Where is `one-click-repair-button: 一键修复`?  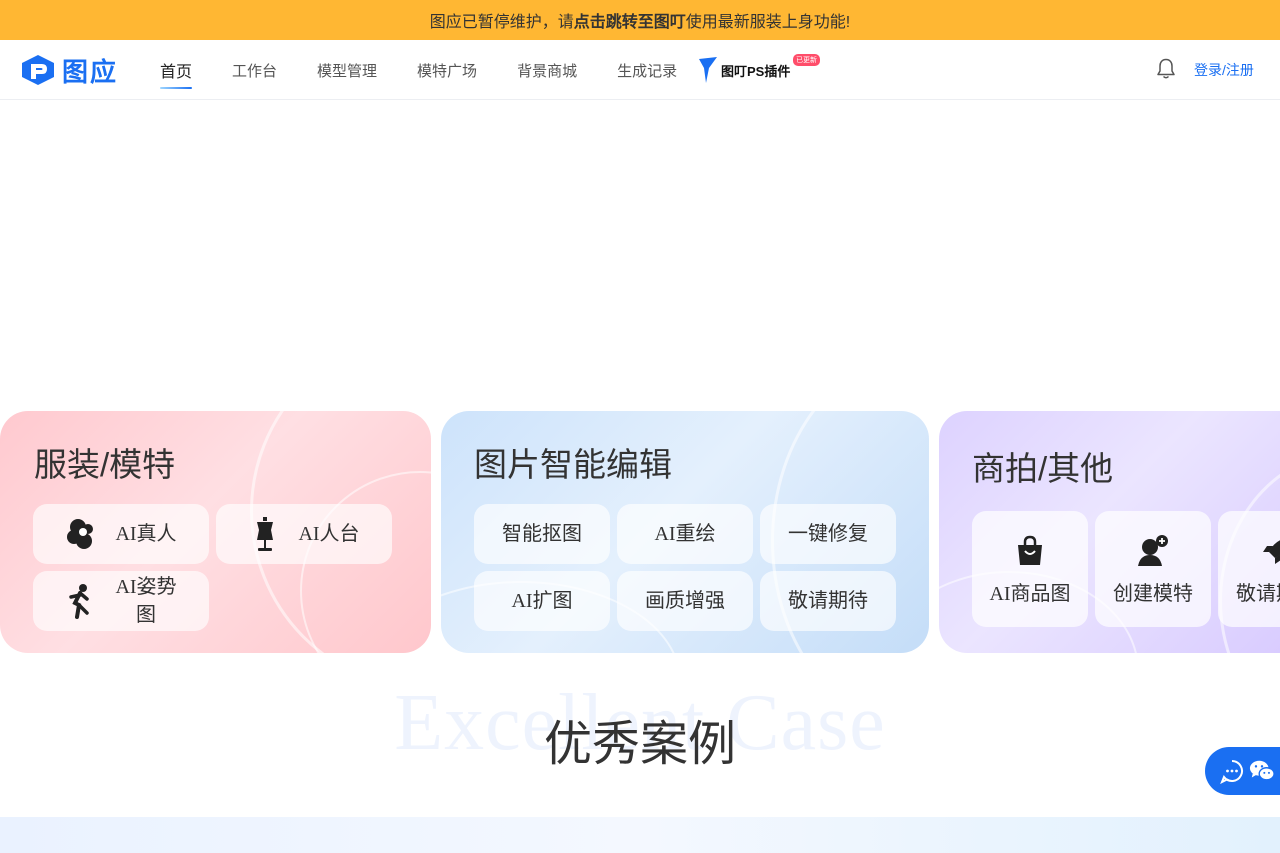
one-click-repair-button: 一键修复 is located at coordinates (828, 534).